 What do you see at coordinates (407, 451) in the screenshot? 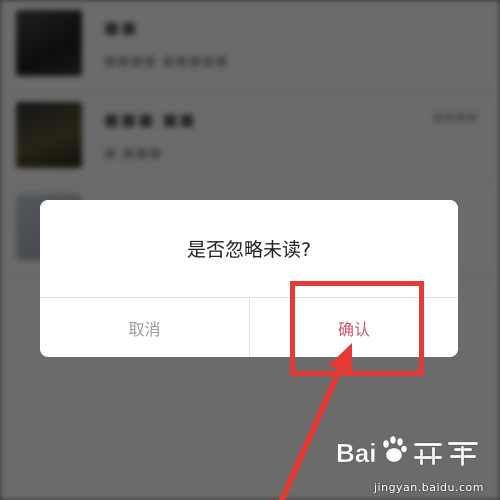
I see `baidu-jingyan-logo-icon: Bai` at bounding box center [407, 451].